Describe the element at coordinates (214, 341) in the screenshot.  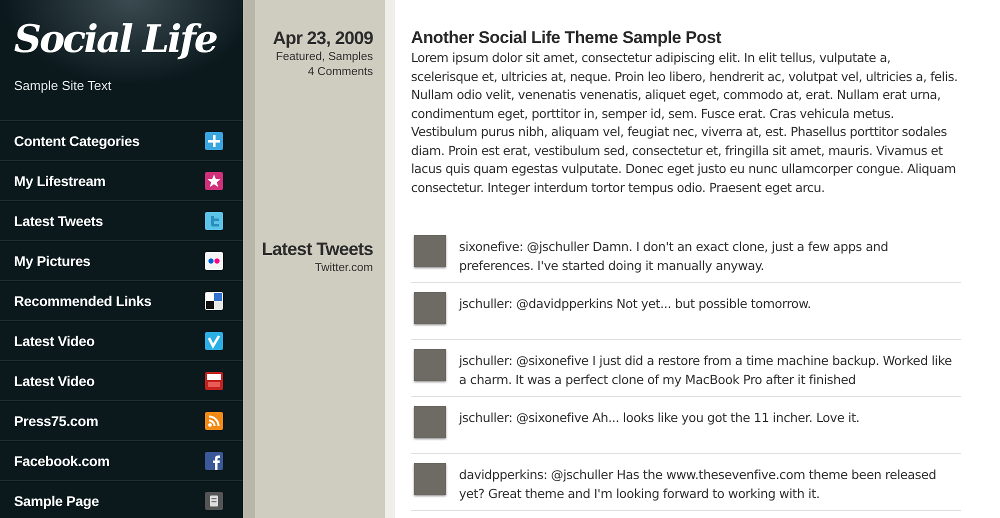
I see `vee-icon` at that location.